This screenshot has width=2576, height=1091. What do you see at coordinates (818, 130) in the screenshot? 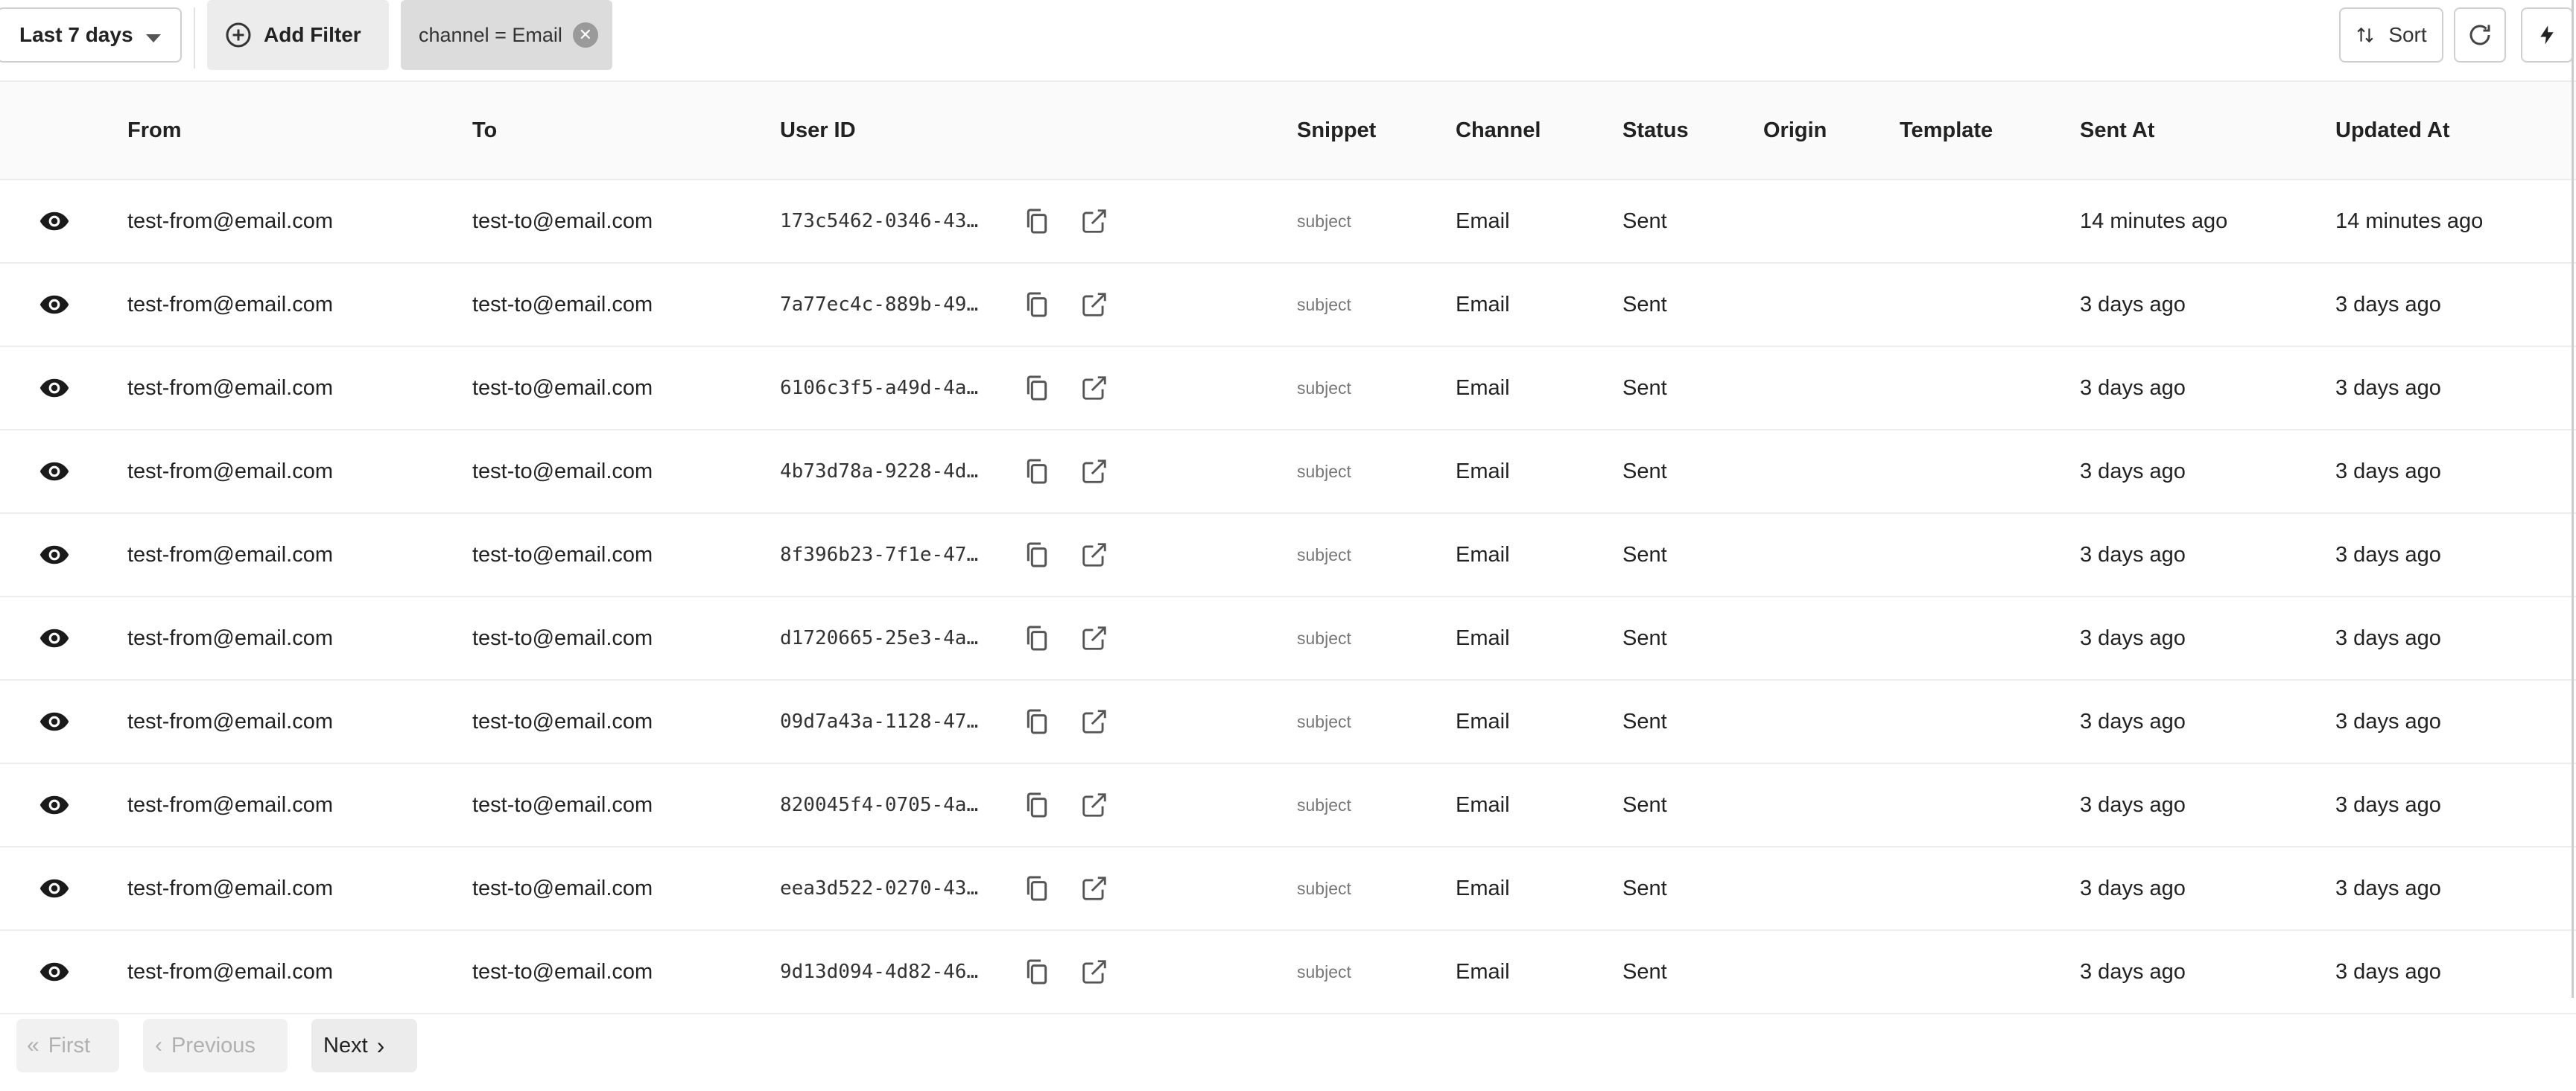
I see `column-header-user-id: User ID` at bounding box center [818, 130].